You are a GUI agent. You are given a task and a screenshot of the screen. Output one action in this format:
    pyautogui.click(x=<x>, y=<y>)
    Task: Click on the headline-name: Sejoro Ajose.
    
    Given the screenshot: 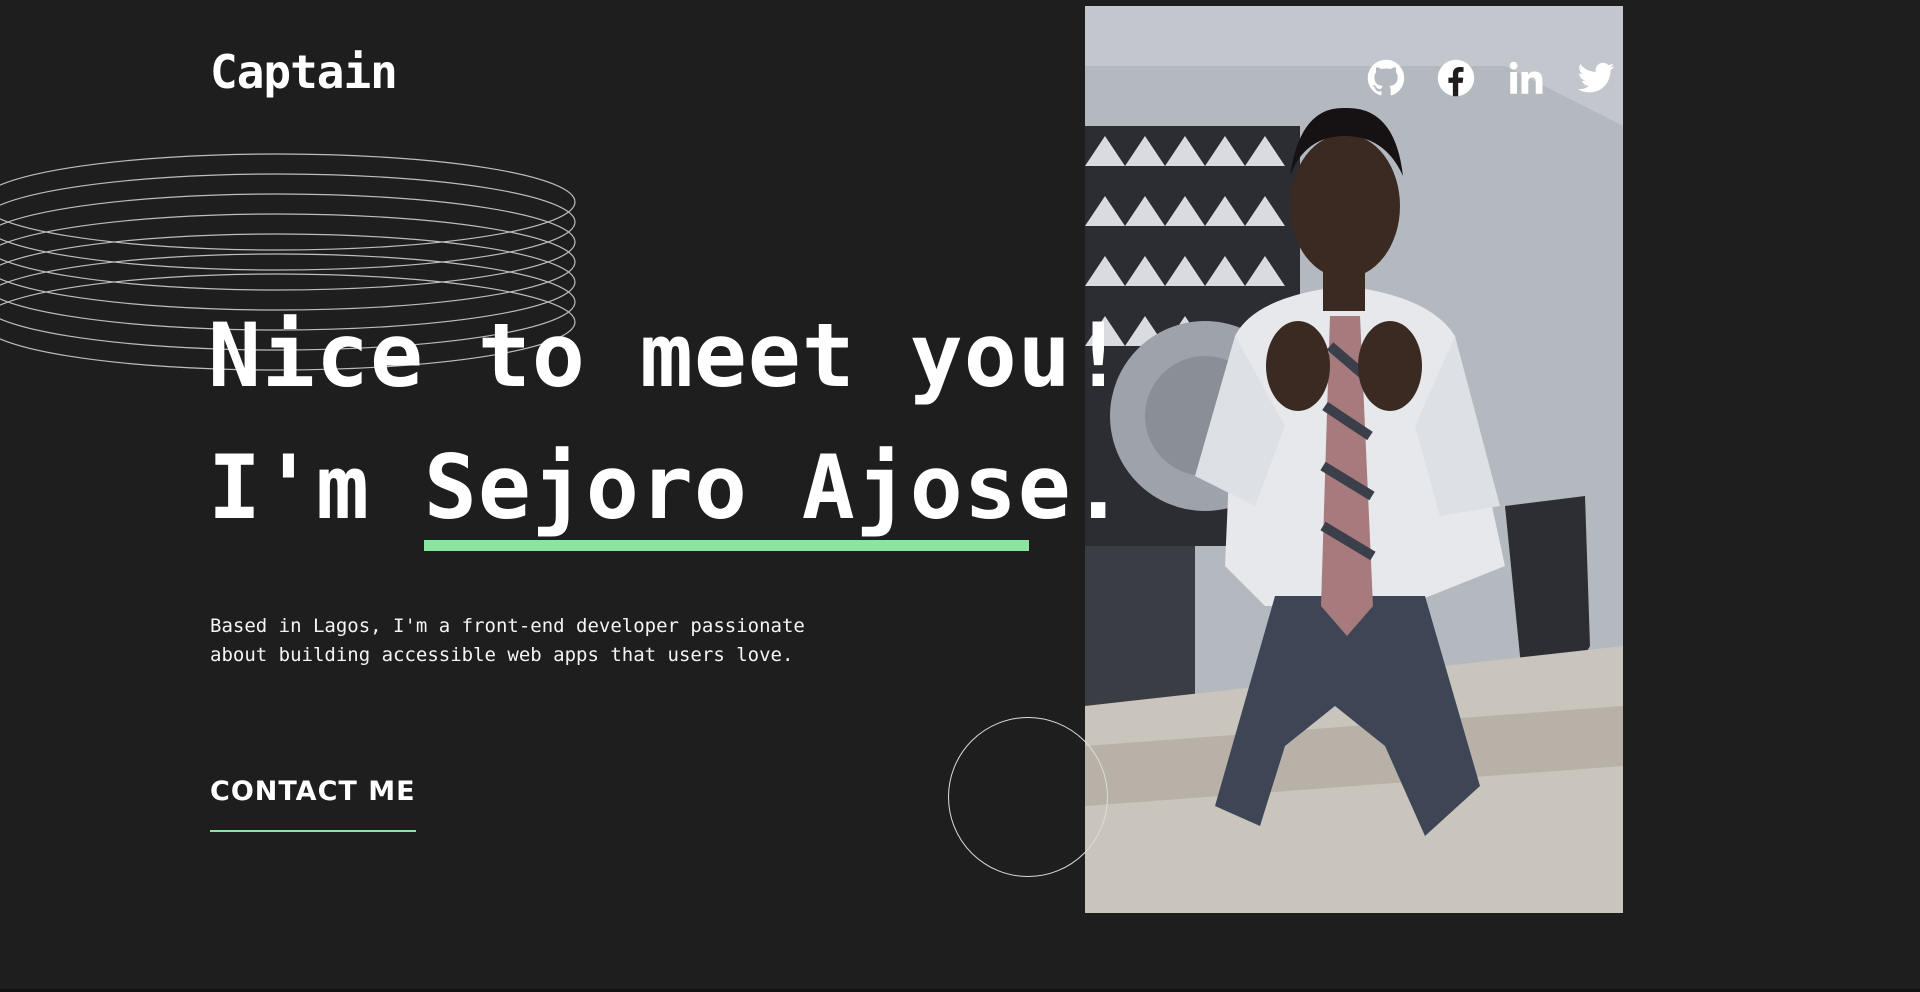 What is the action you would take?
    pyautogui.click(x=774, y=487)
    